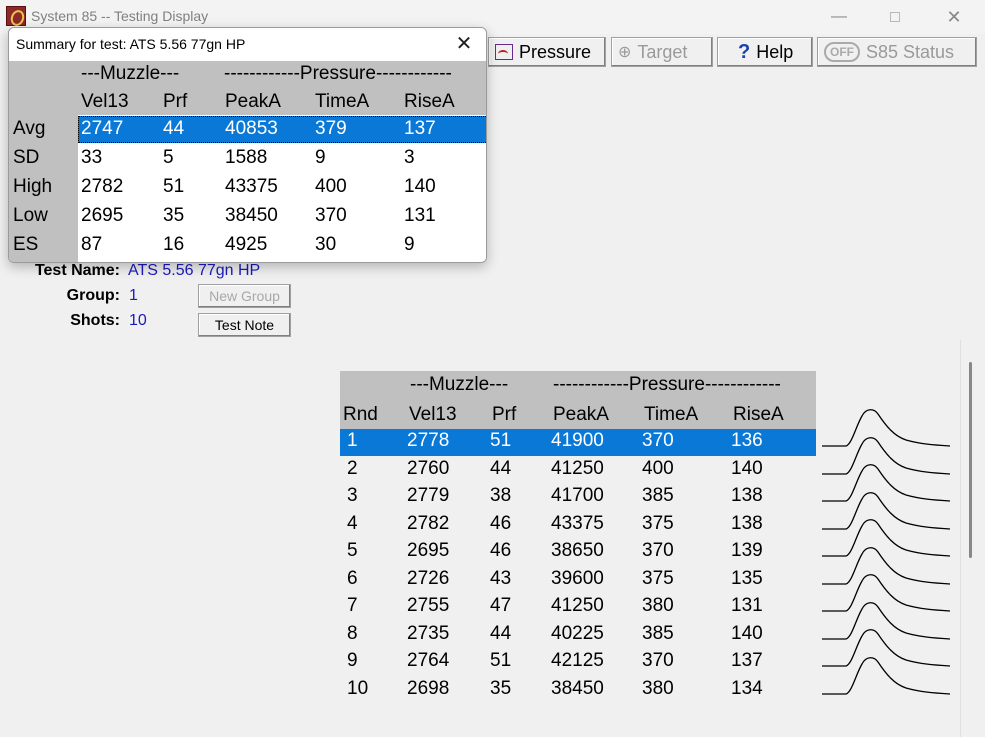 Image resolution: width=985 pixels, height=737 pixels. What do you see at coordinates (331, 215) in the screenshot?
I see `summary-cell: 370` at bounding box center [331, 215].